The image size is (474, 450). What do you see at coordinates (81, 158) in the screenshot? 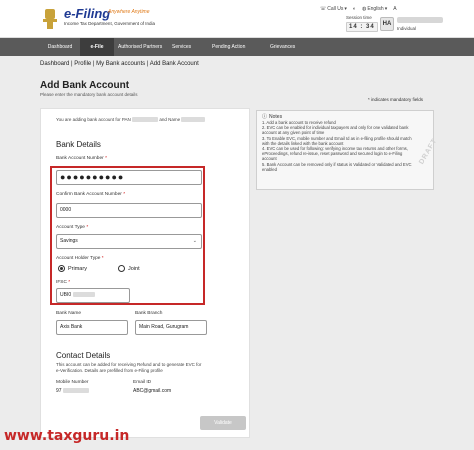
I see `account-number-label: Bank Account Number *` at bounding box center [81, 158].